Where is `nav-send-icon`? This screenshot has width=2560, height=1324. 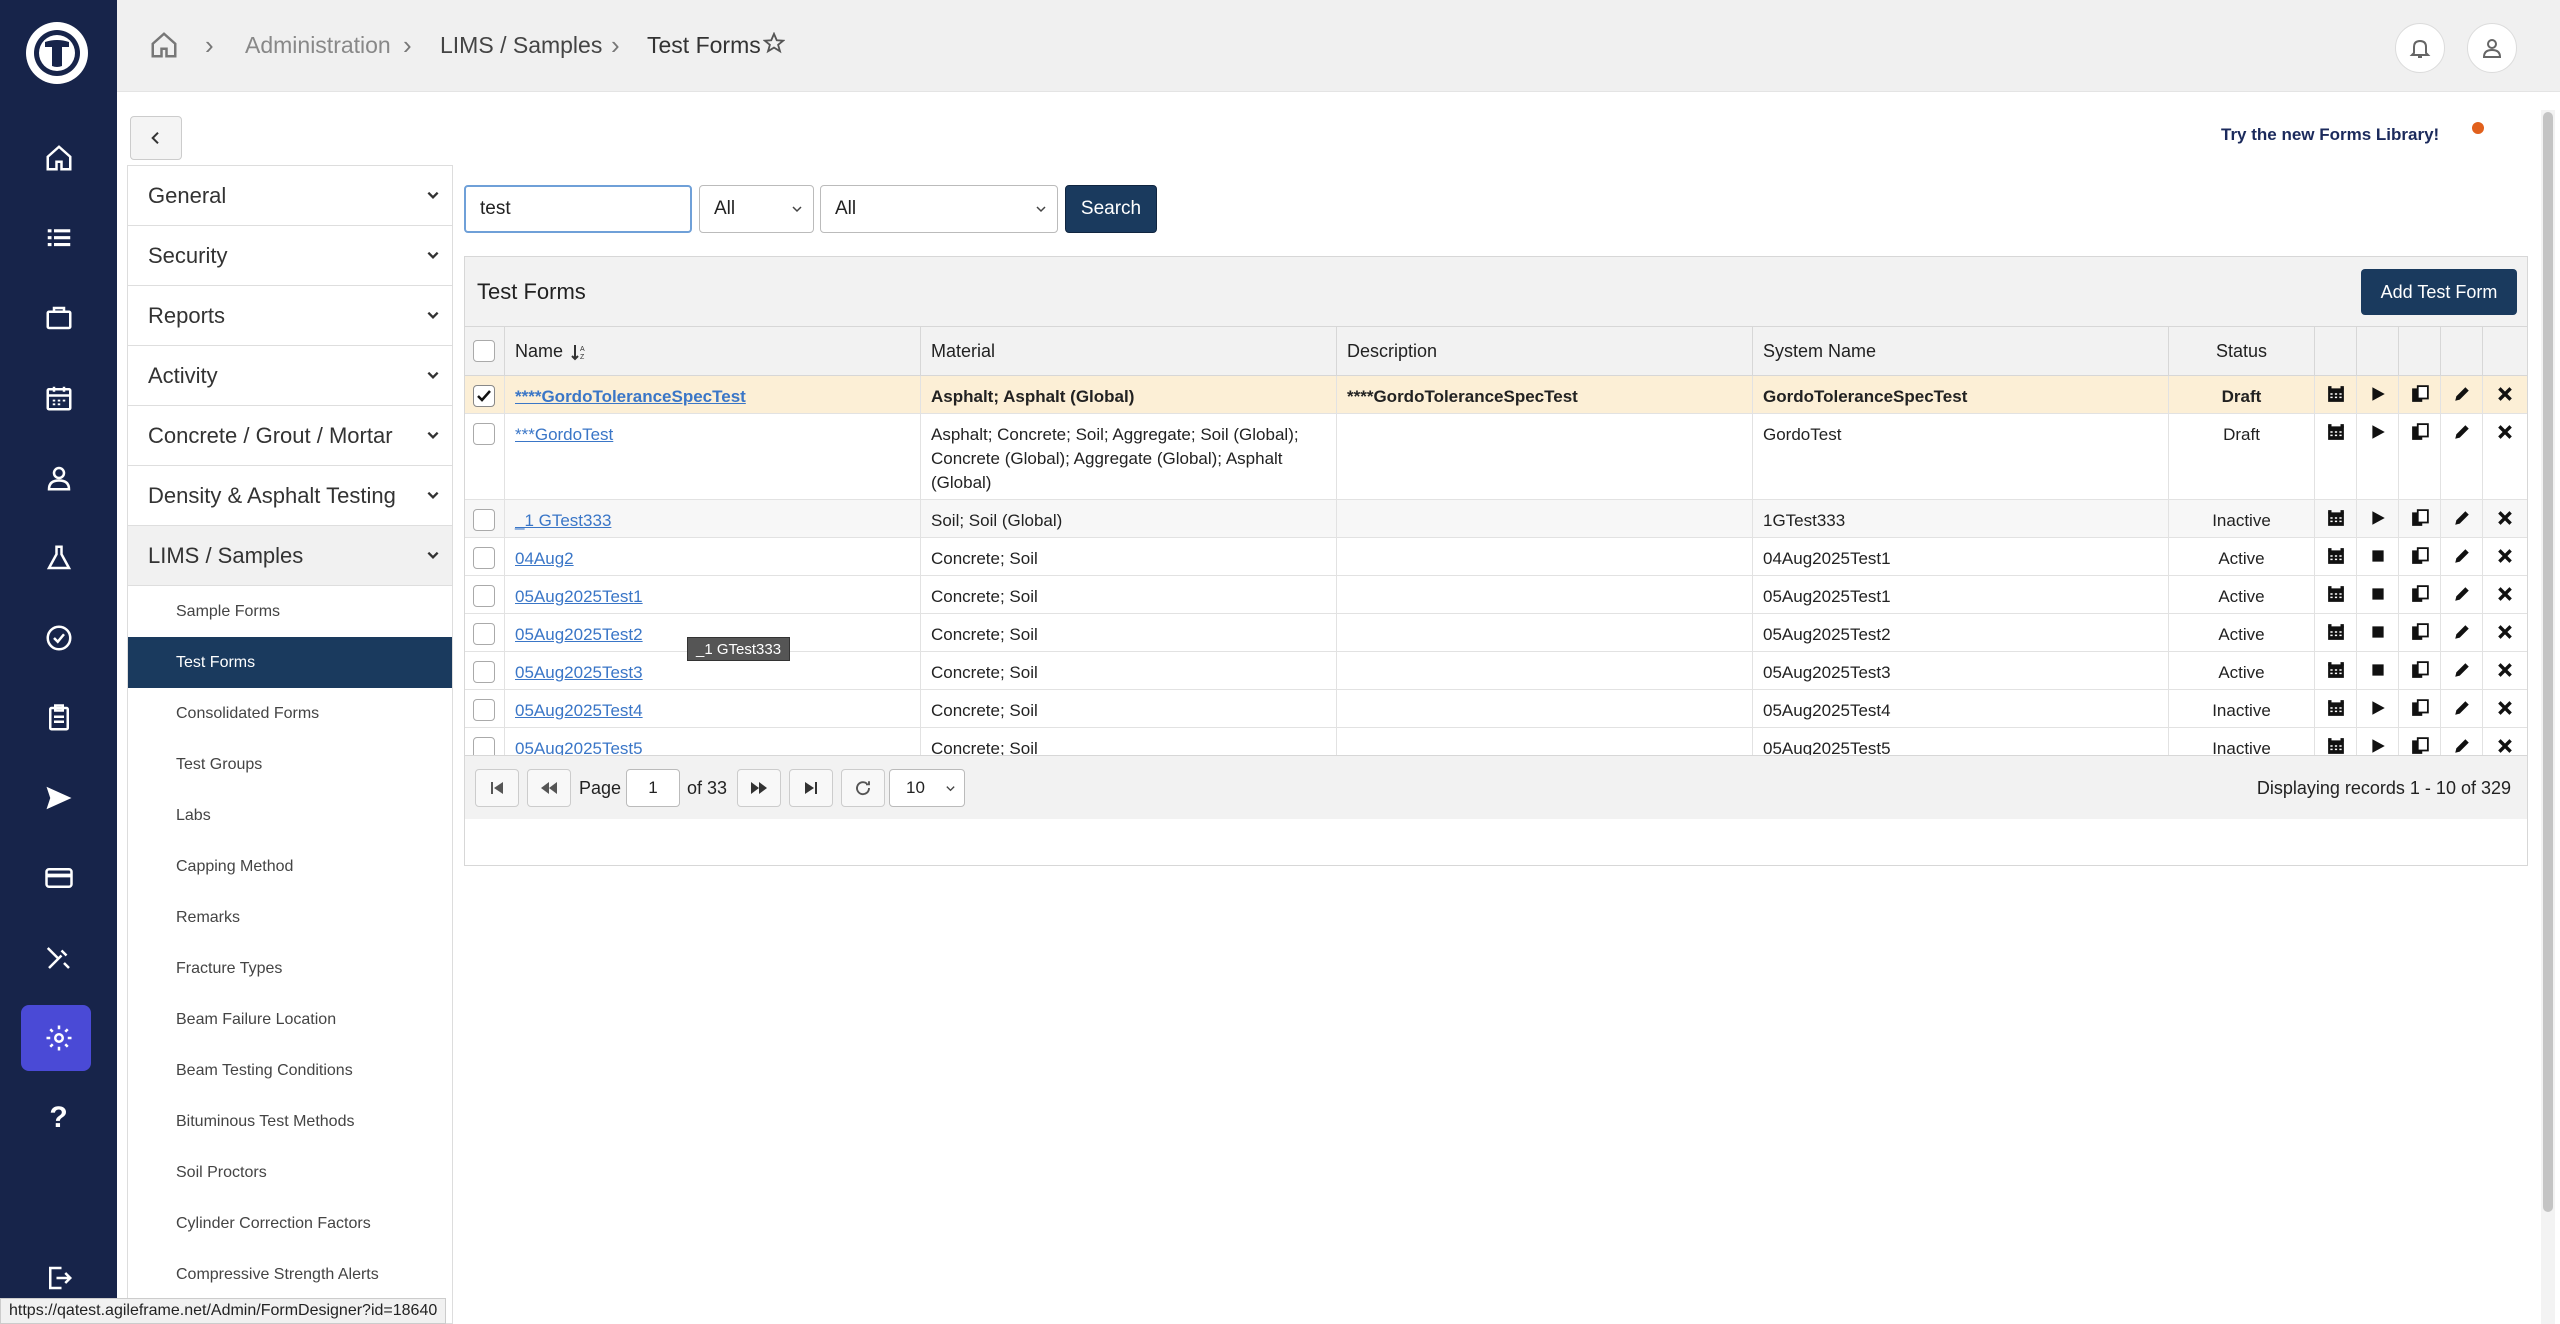
nav-send-icon is located at coordinates (58, 798).